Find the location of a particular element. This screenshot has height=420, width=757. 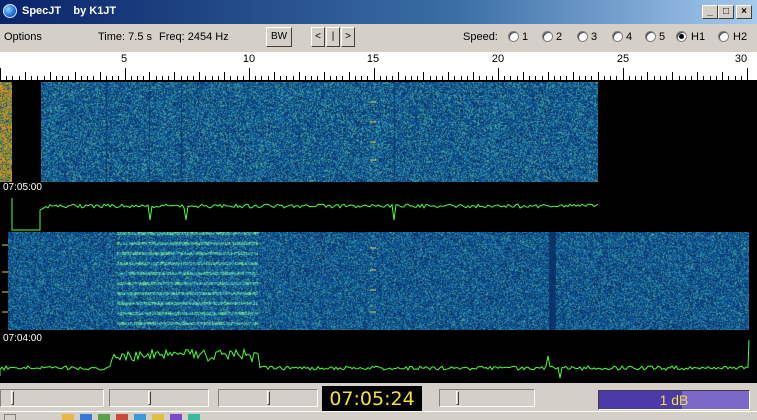

ruler-label-15: 15 is located at coordinates (373, 59).